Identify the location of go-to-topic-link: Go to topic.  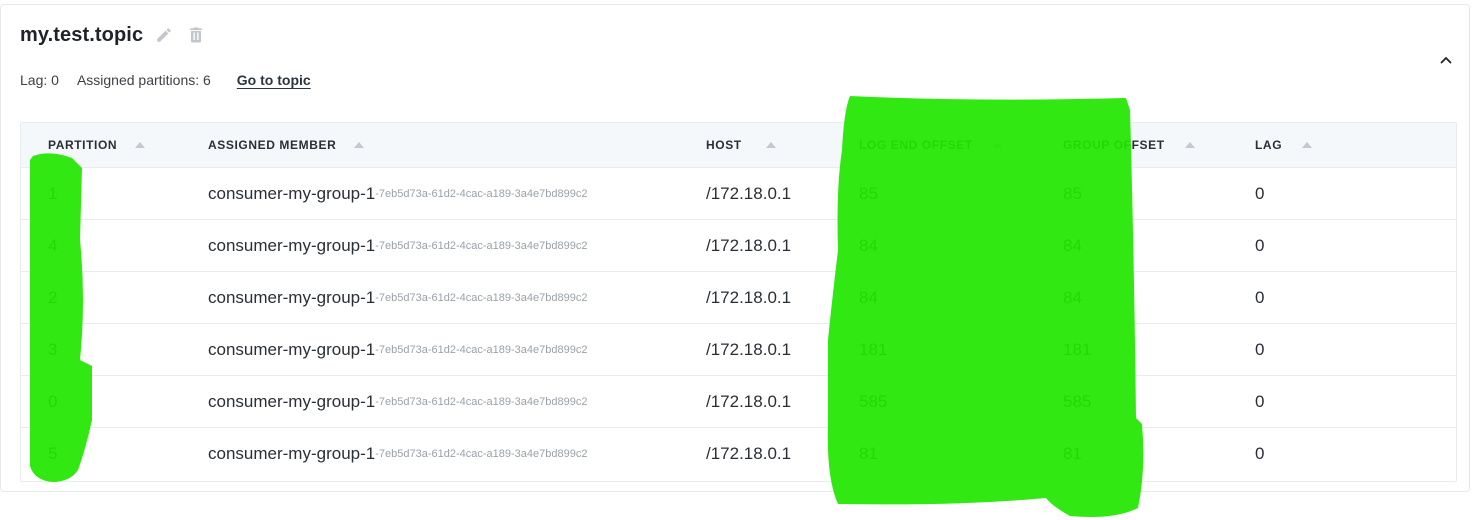
(274, 80).